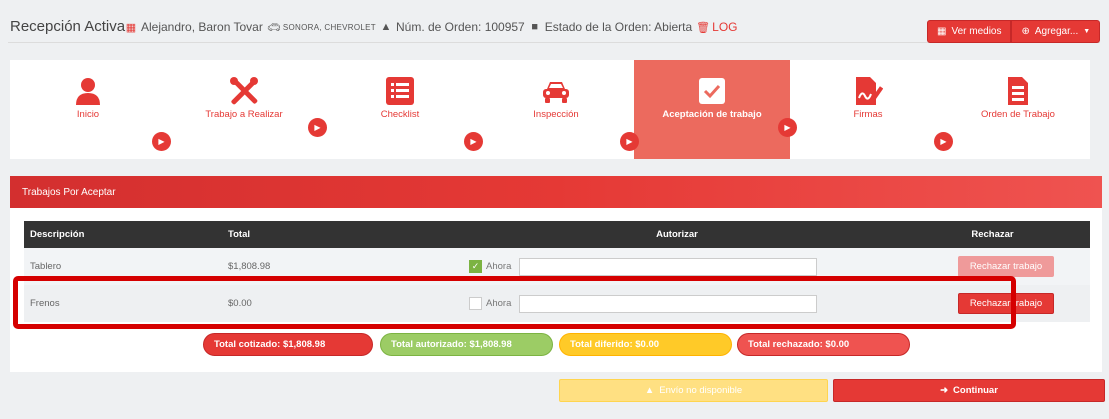  I want to click on folder-icon: ■, so click(535, 27).